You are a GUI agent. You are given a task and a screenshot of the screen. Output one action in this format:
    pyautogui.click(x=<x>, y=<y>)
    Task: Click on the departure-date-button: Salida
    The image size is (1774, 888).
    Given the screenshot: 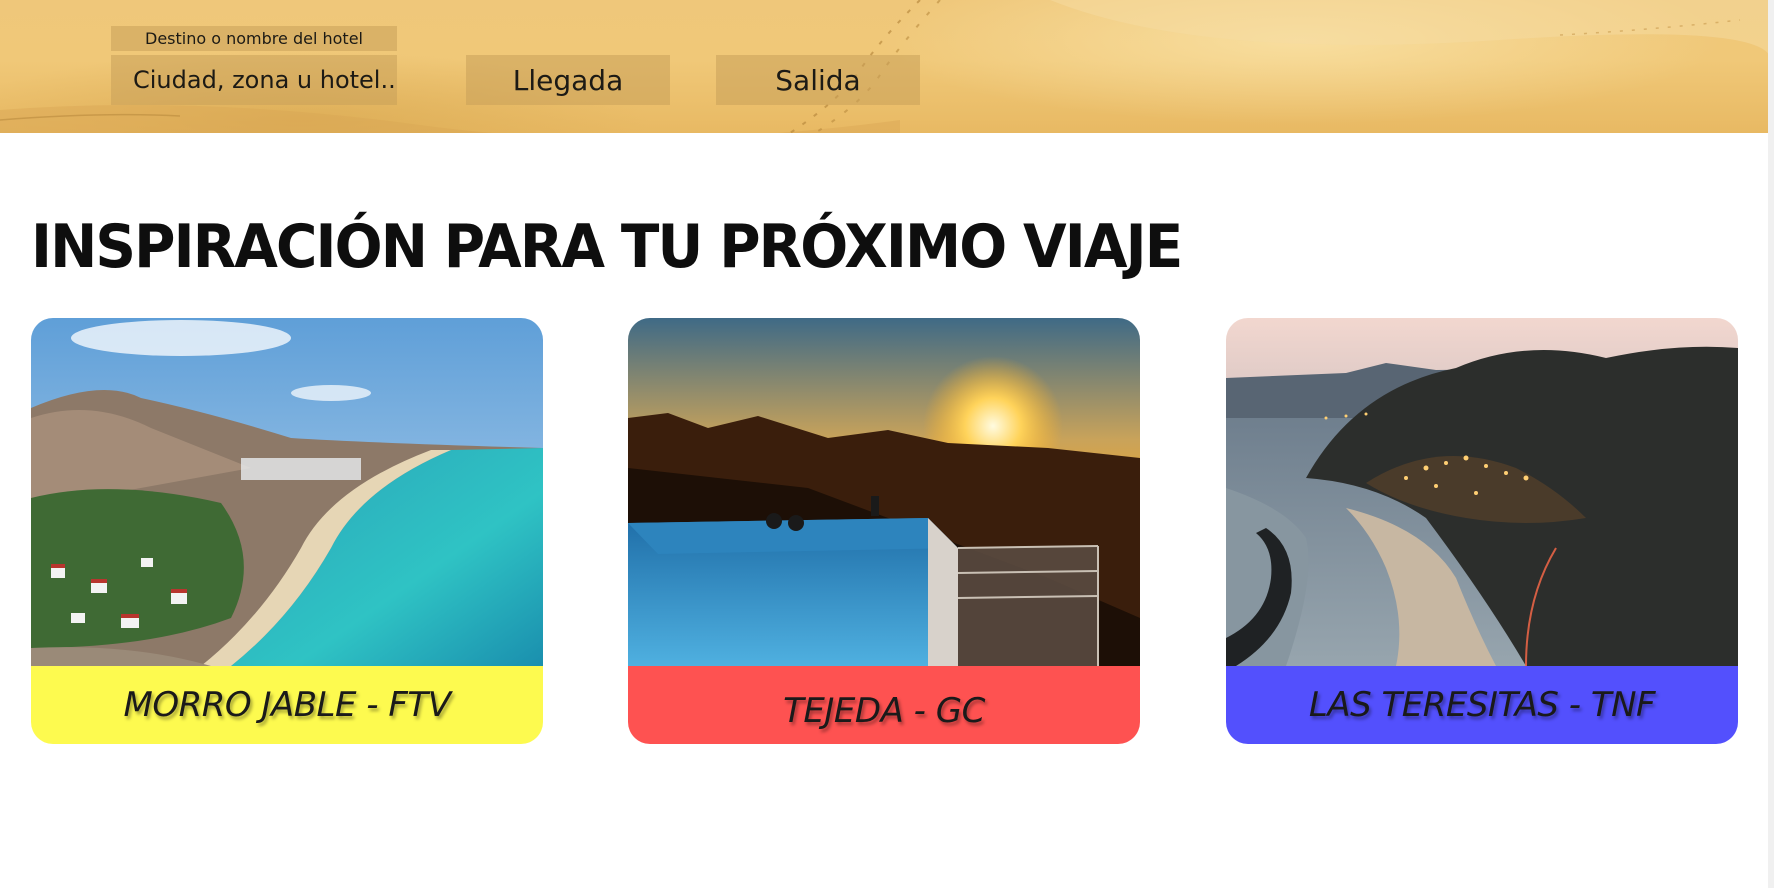 What is the action you would take?
    pyautogui.click(x=818, y=80)
    